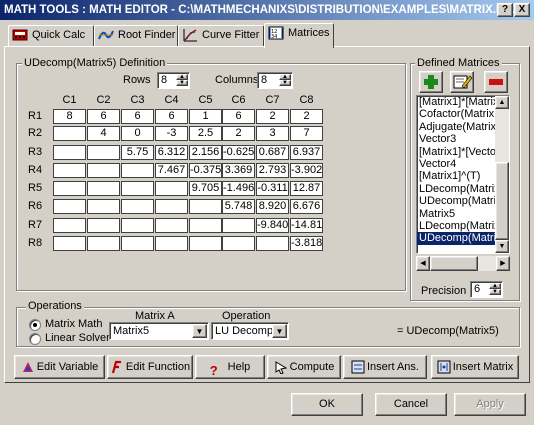  I want to click on precision-down-arrow-icon: ▼, so click(495, 292).